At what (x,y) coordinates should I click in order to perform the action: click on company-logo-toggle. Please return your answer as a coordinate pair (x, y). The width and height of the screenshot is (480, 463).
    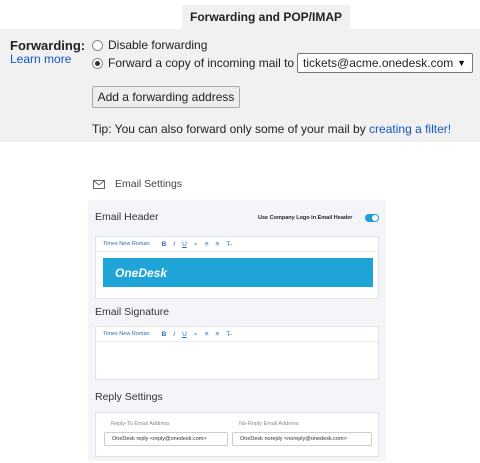
    Looking at the image, I should click on (372, 218).